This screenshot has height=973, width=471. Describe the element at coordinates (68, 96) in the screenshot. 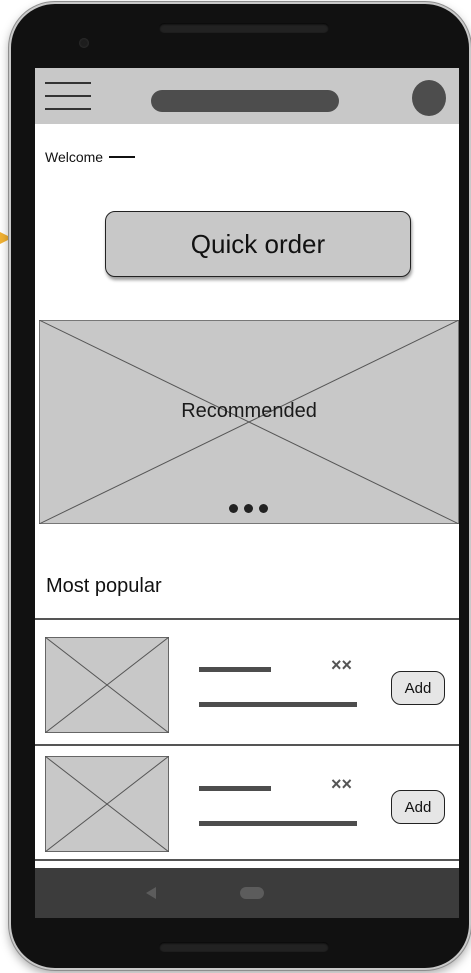

I see `hamburger-icon` at that location.